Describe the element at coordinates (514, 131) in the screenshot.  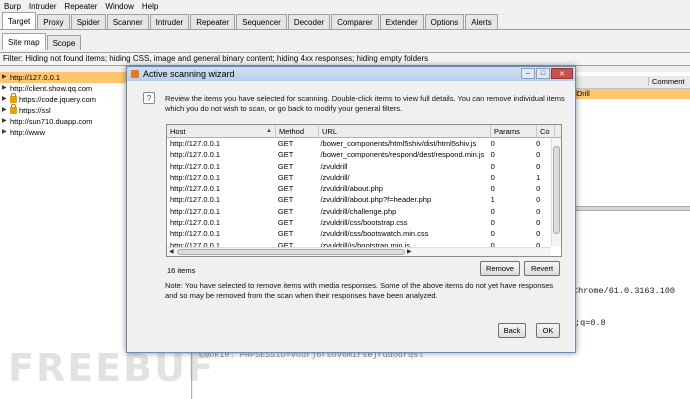
I see `column-params: Params` at that location.